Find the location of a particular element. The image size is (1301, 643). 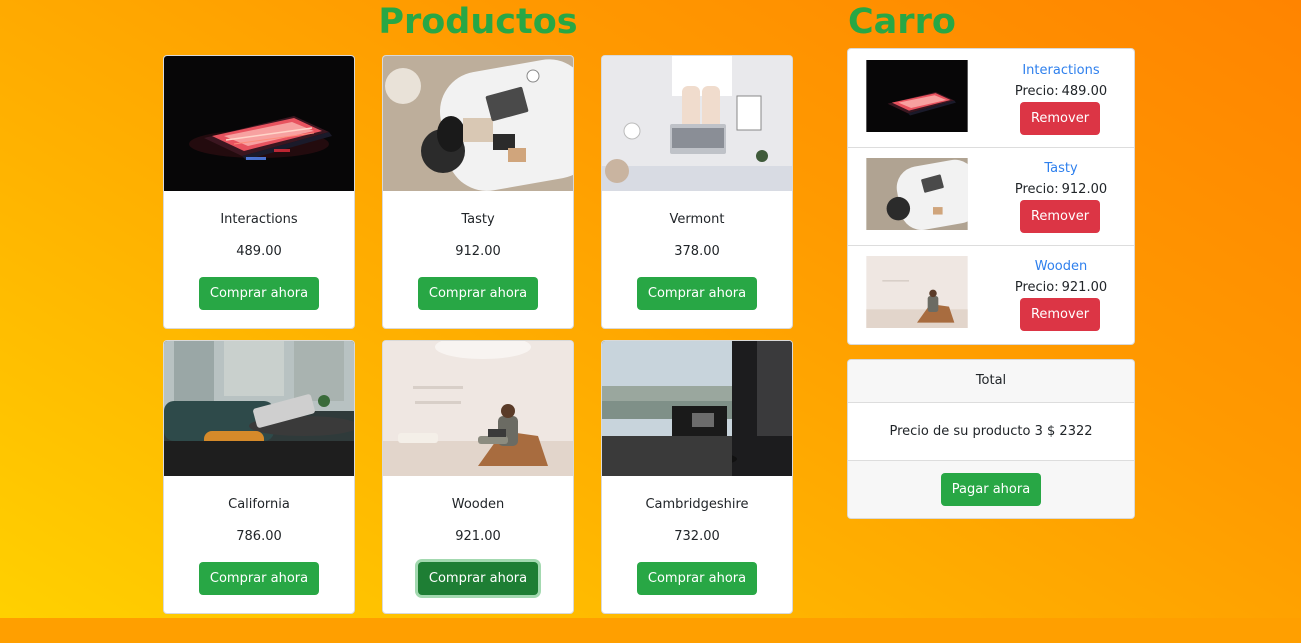

total-summary: Precio de su producto 3 $ 2322 is located at coordinates (991, 432).